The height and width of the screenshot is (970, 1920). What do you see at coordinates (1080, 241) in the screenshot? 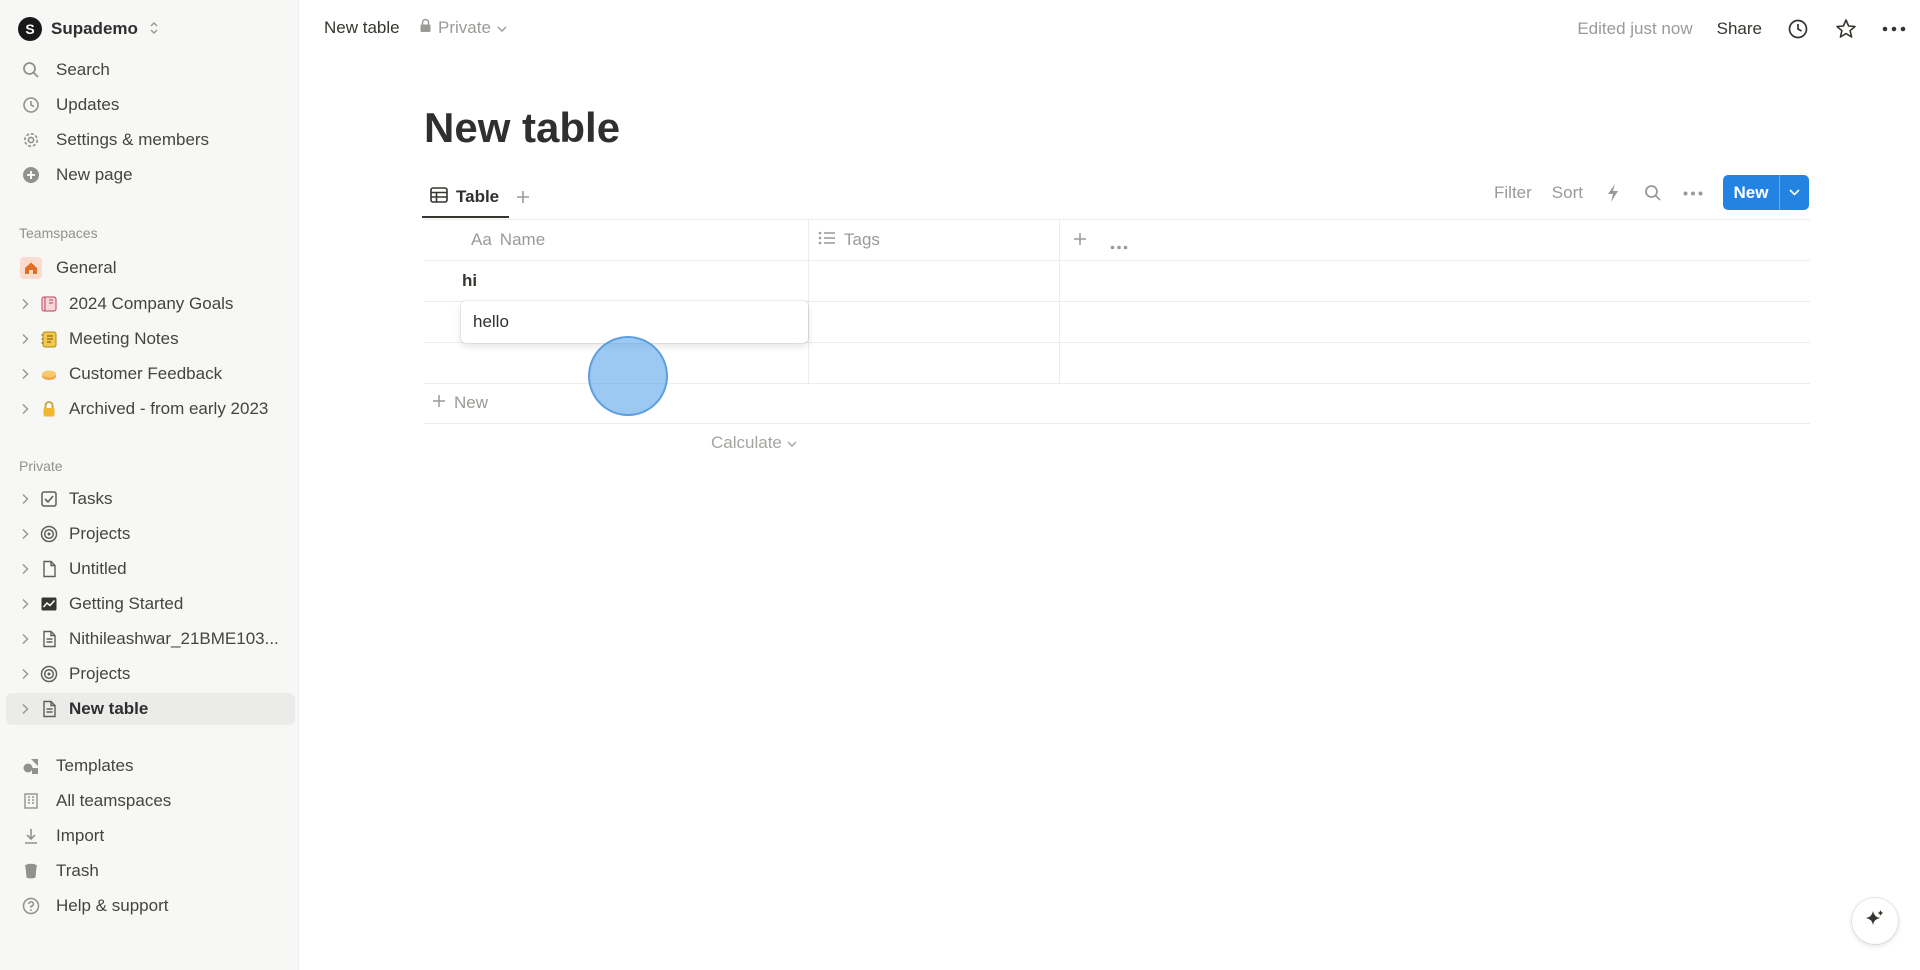
I see `add-property-plus-icon` at bounding box center [1080, 241].